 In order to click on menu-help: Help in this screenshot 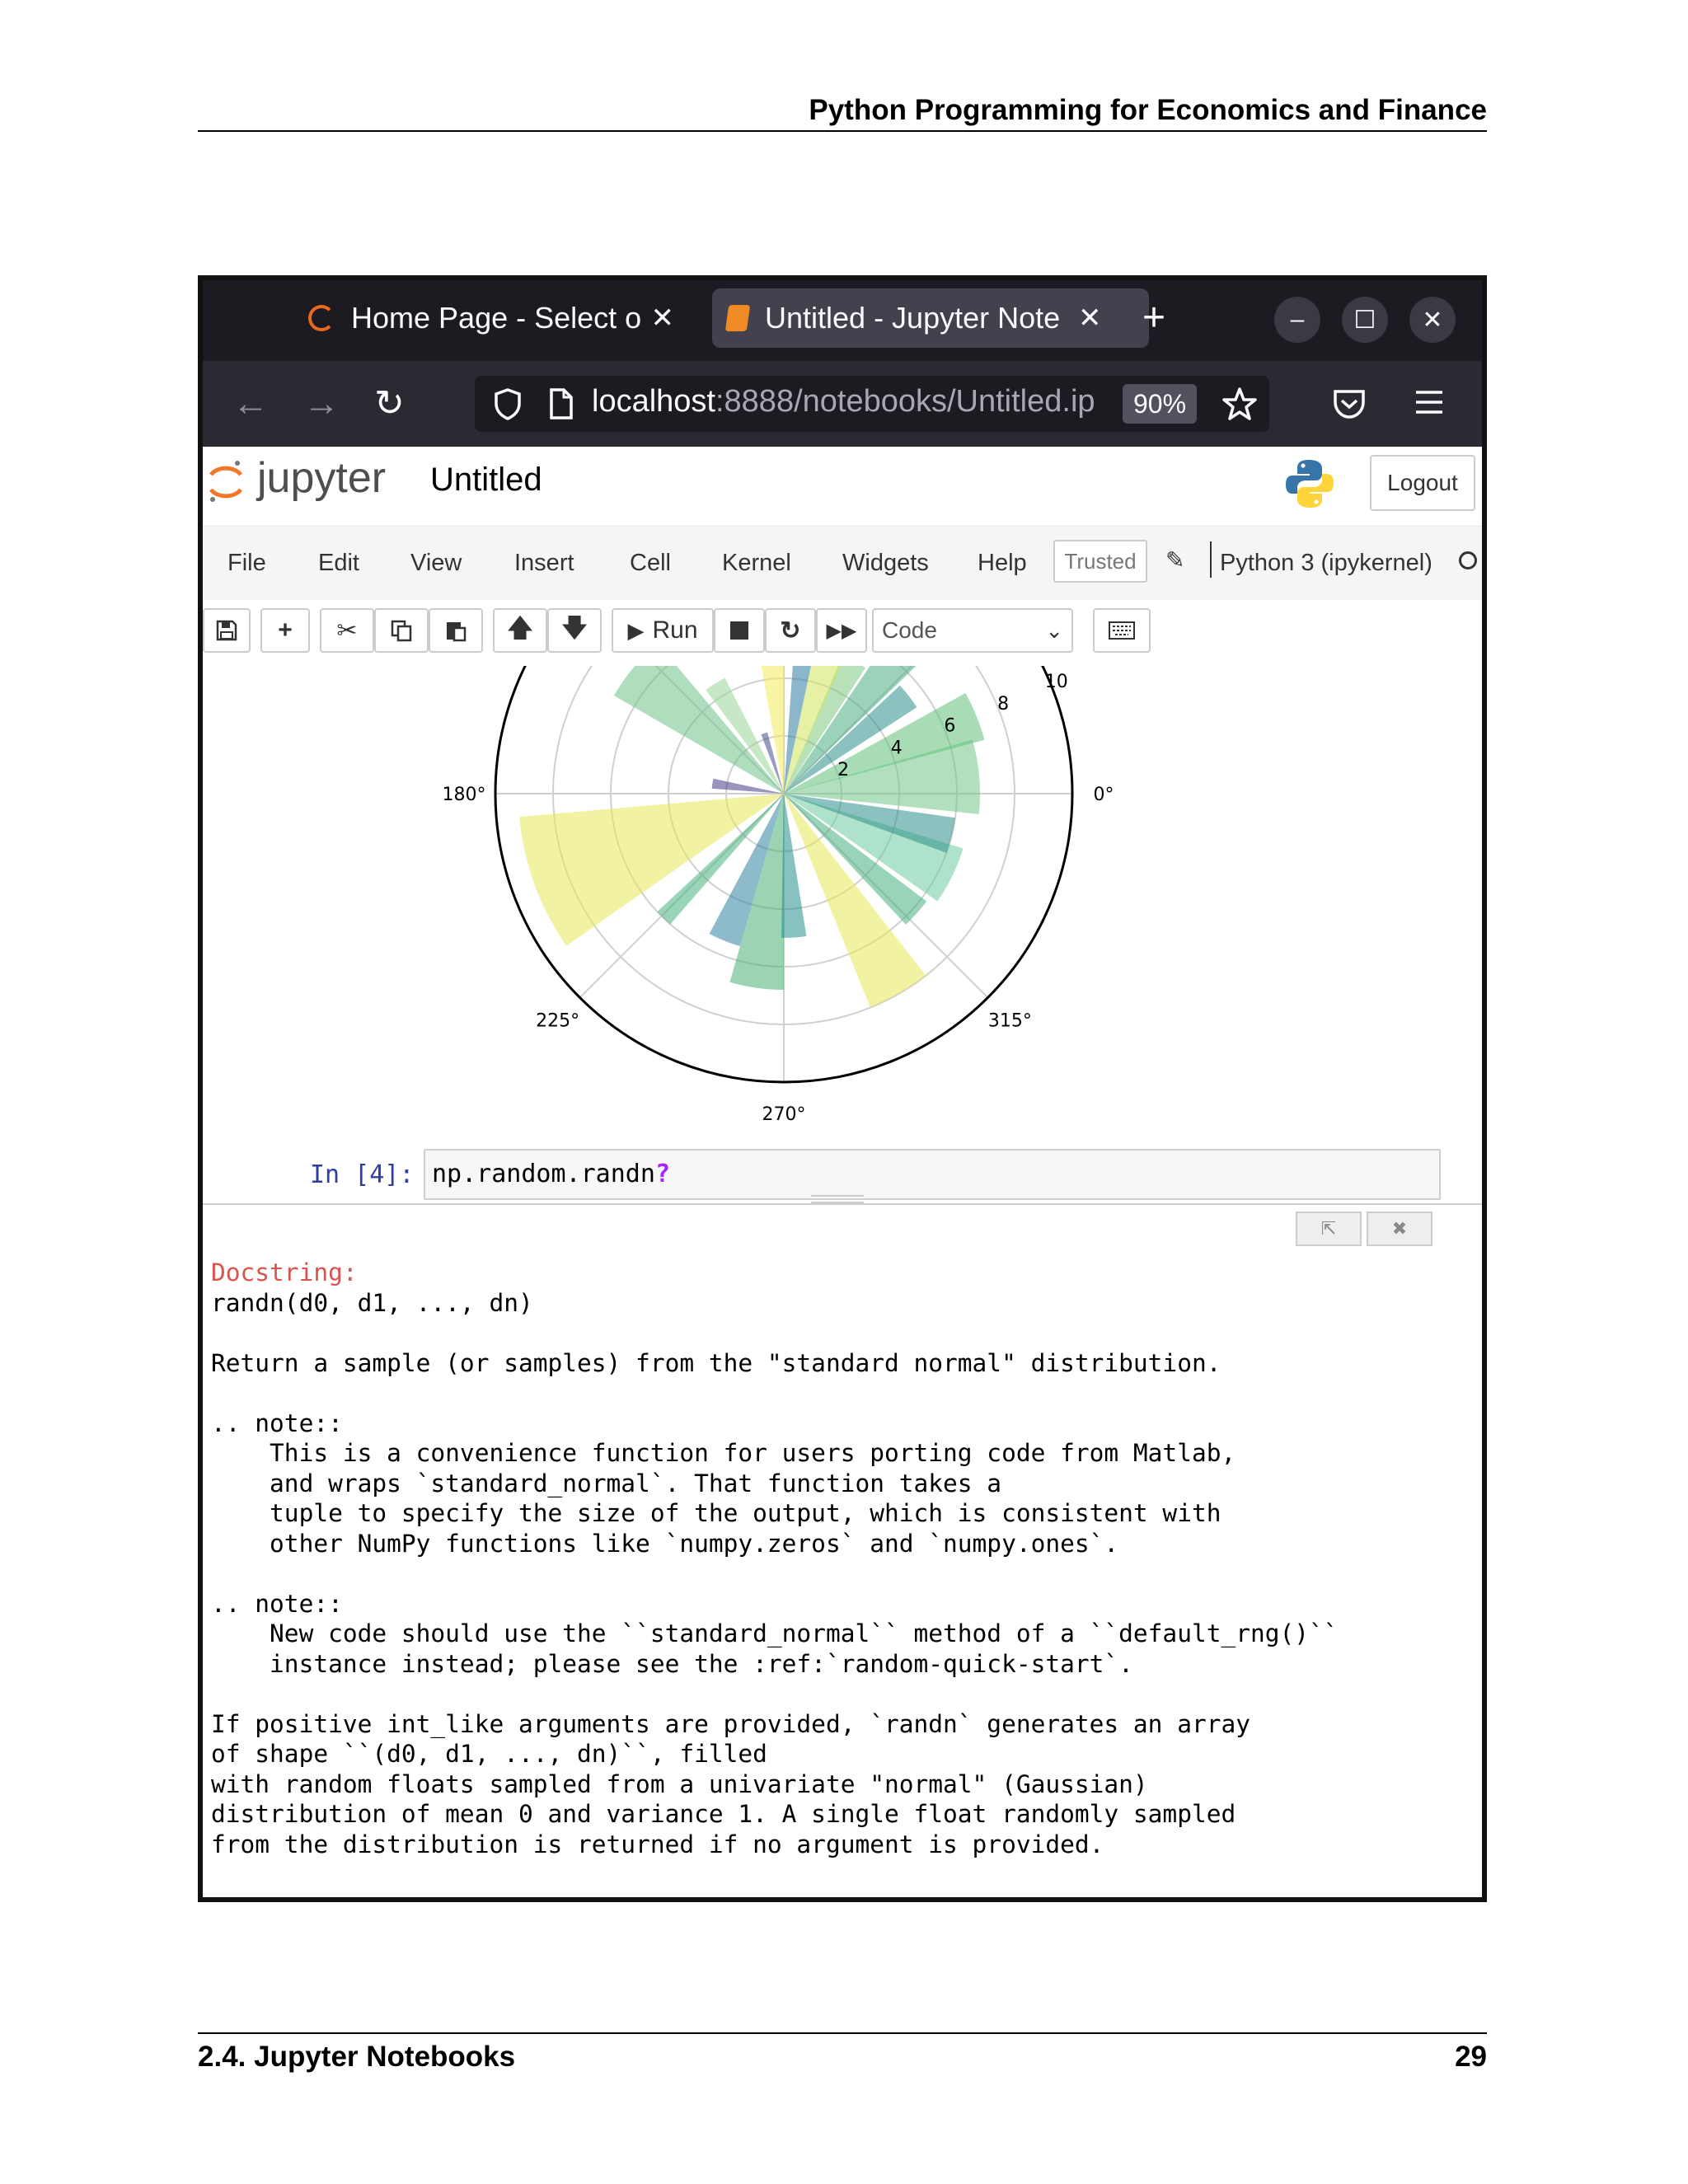, I will do `click(1003, 563)`.